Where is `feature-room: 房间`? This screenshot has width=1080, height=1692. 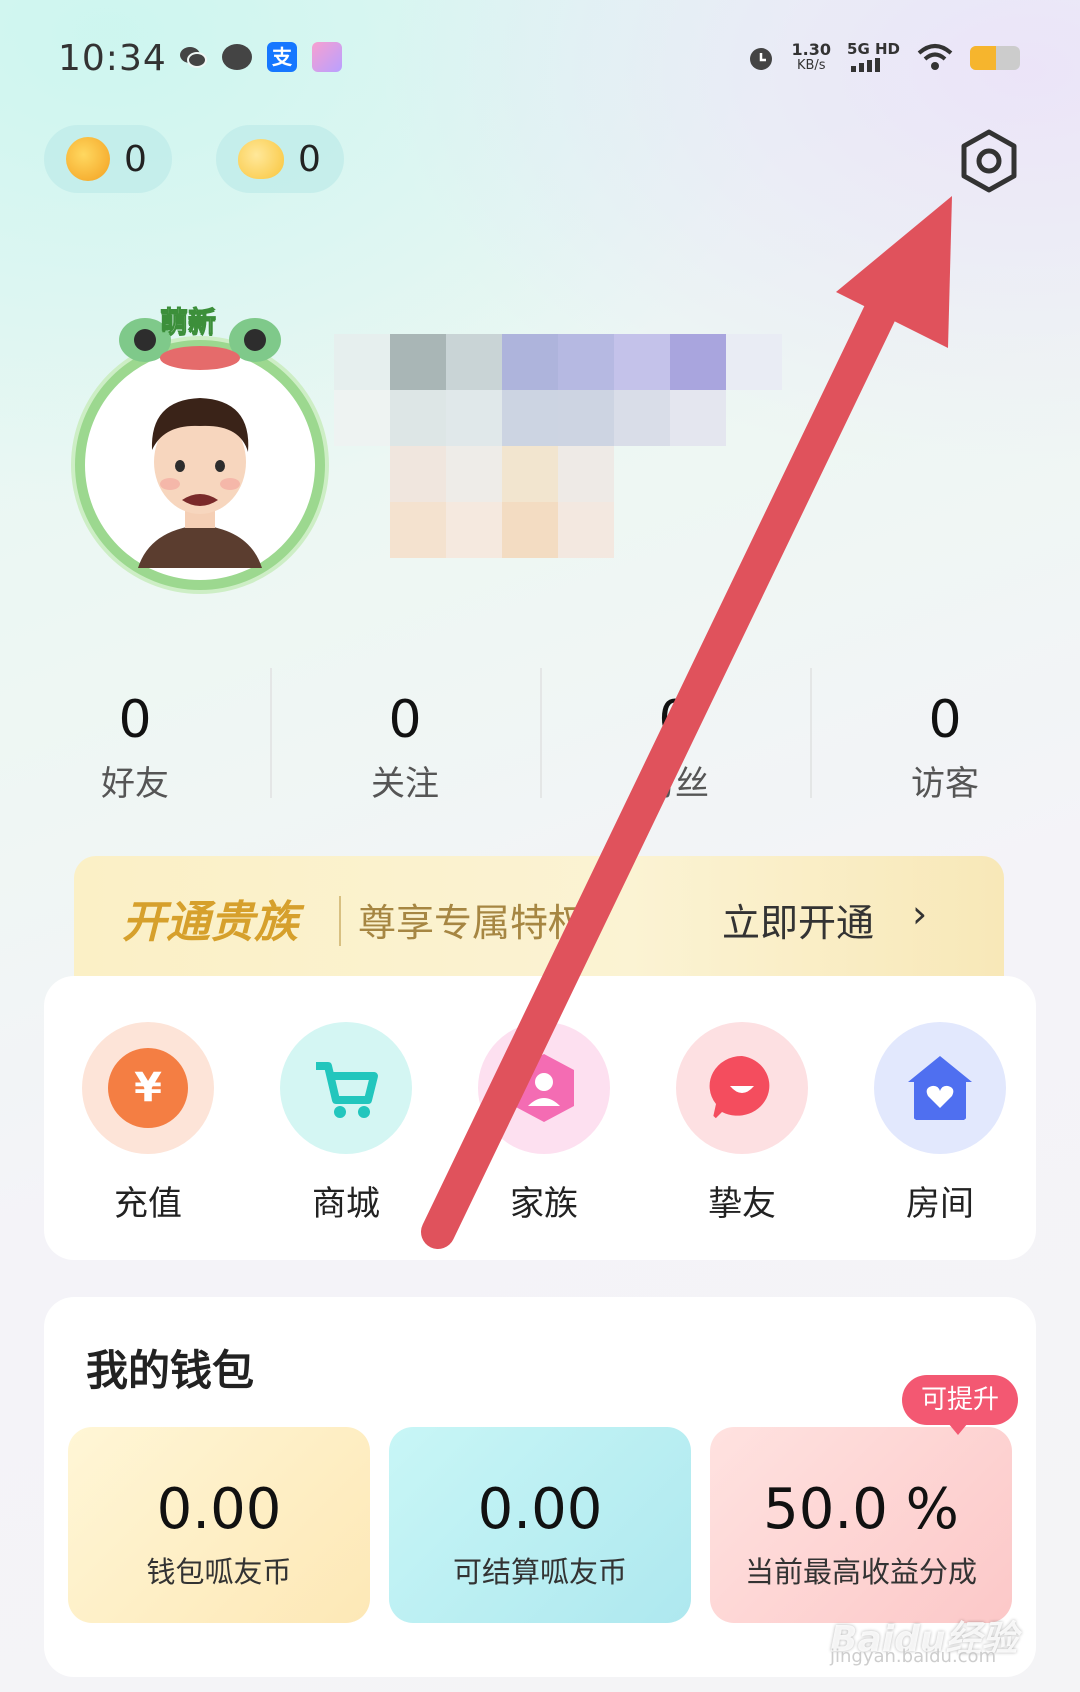 feature-room: 房间 is located at coordinates (940, 1123).